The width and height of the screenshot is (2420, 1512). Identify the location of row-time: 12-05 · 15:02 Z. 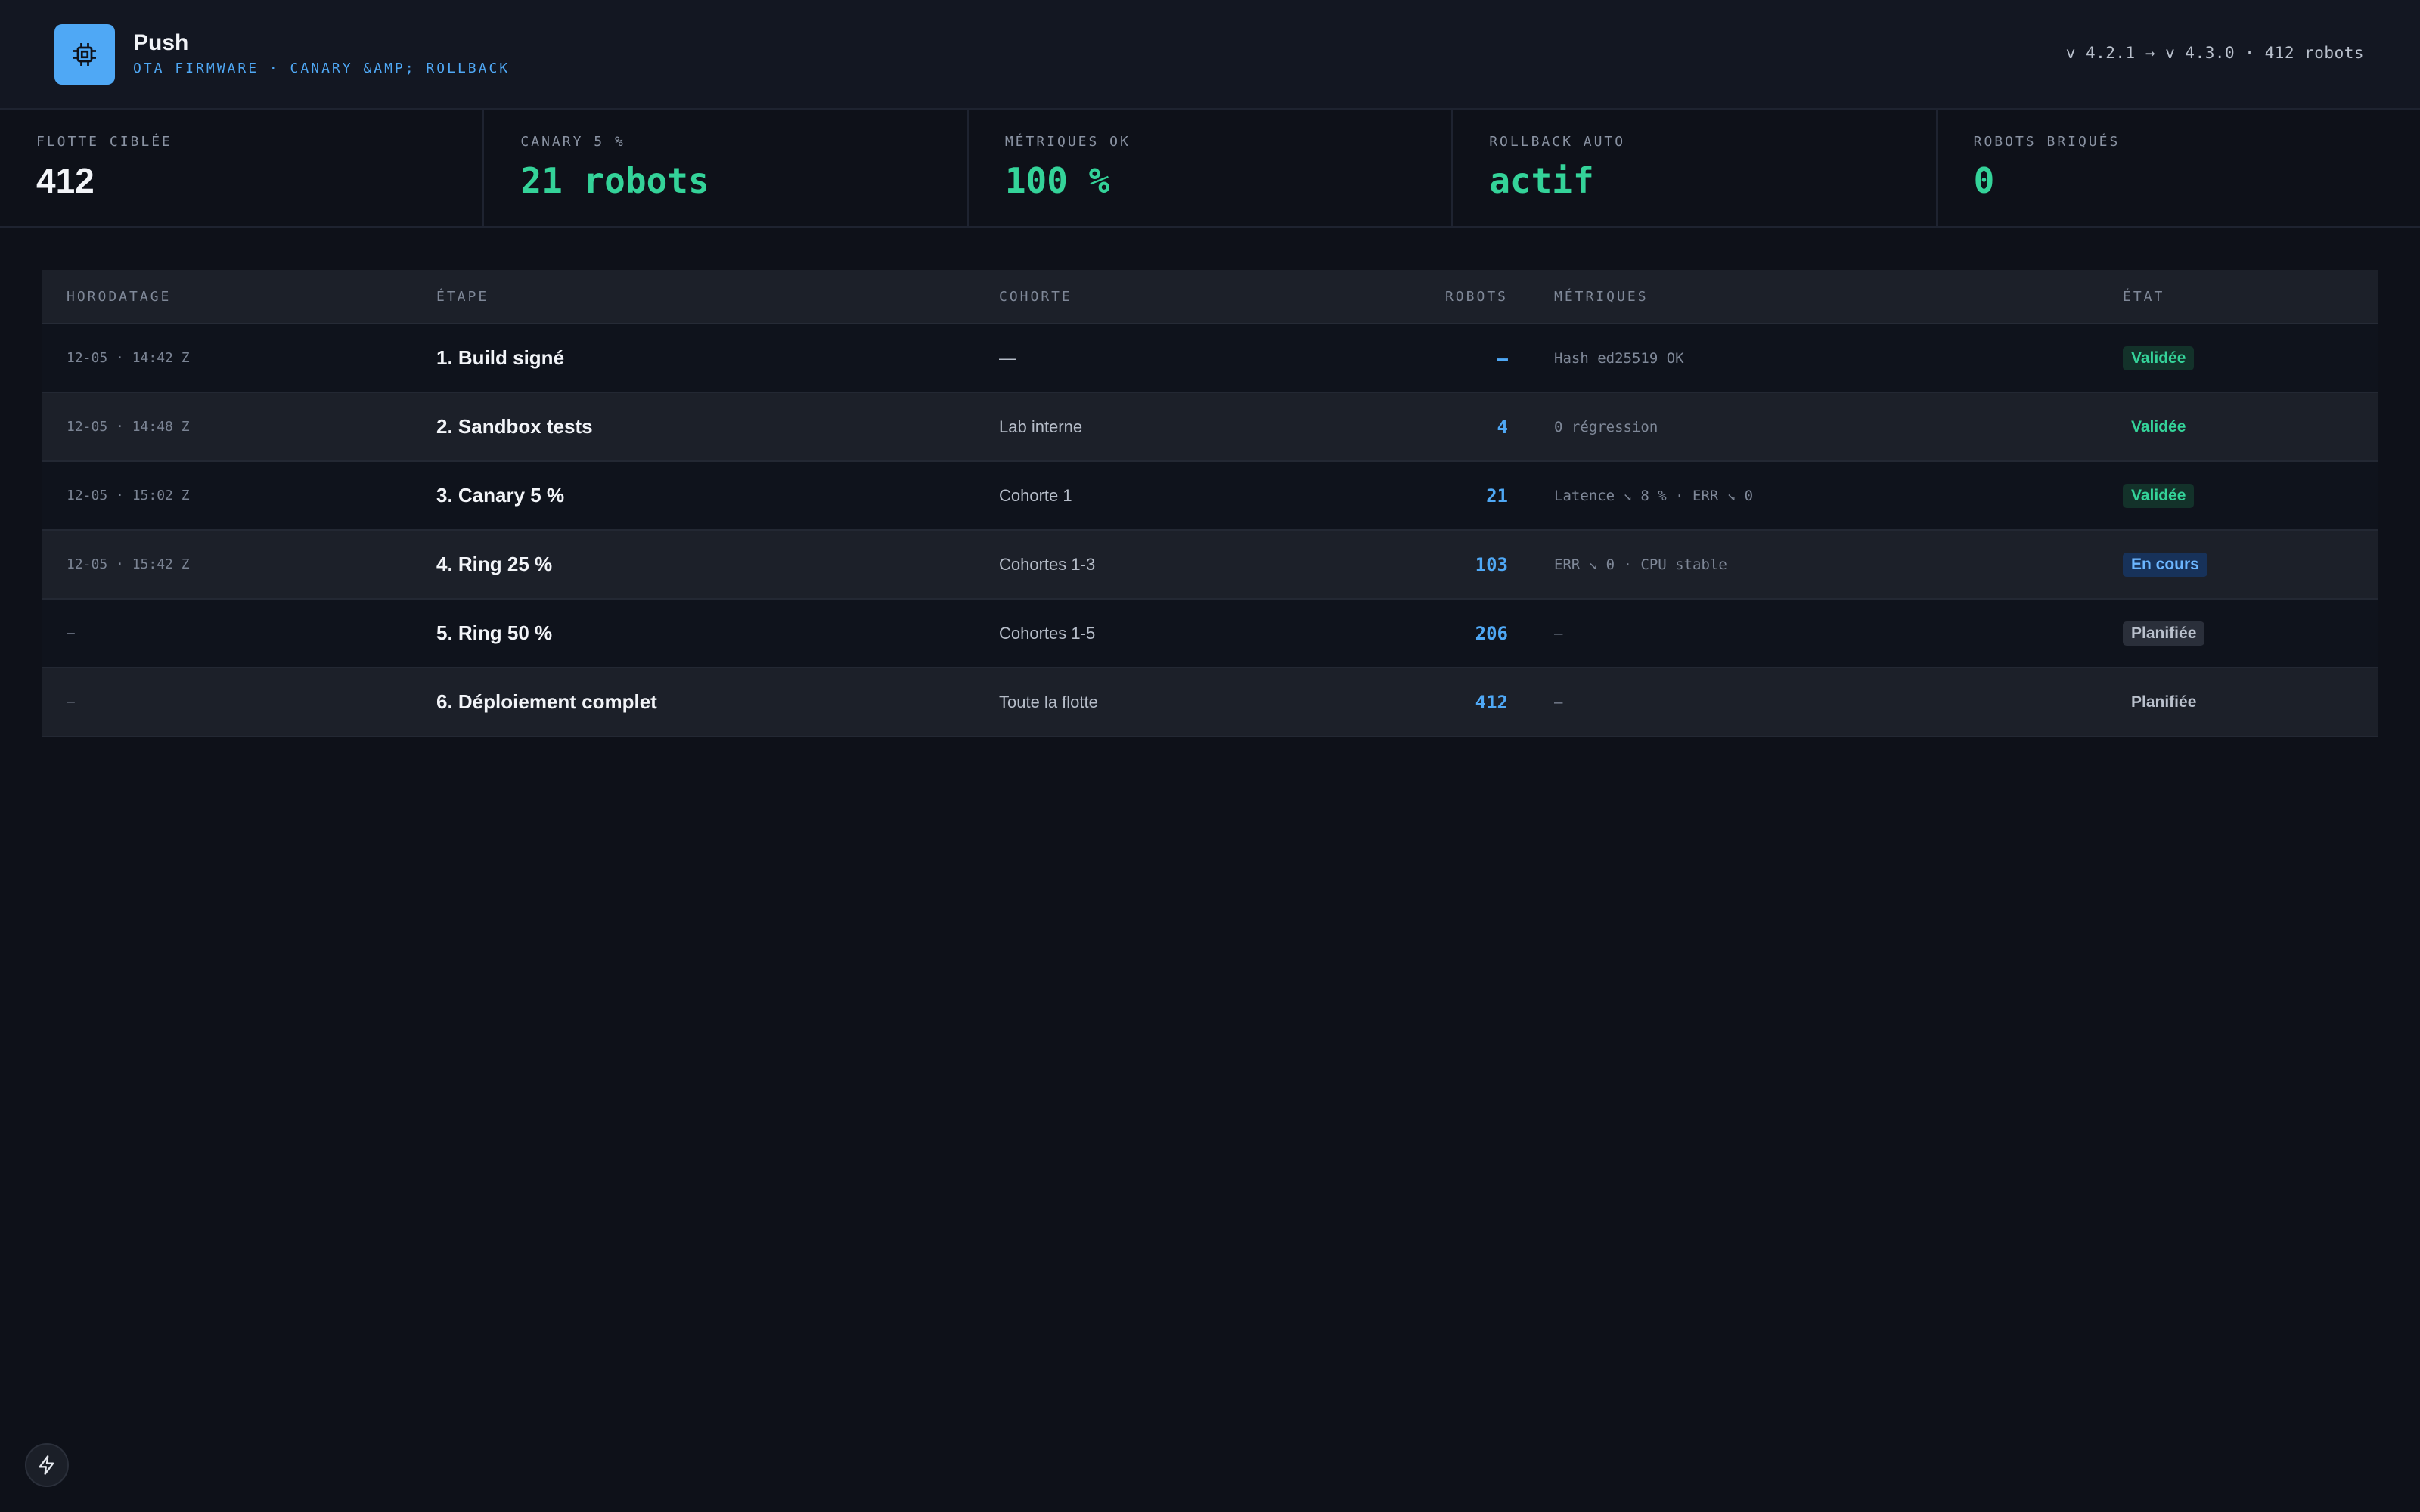
(128, 495).